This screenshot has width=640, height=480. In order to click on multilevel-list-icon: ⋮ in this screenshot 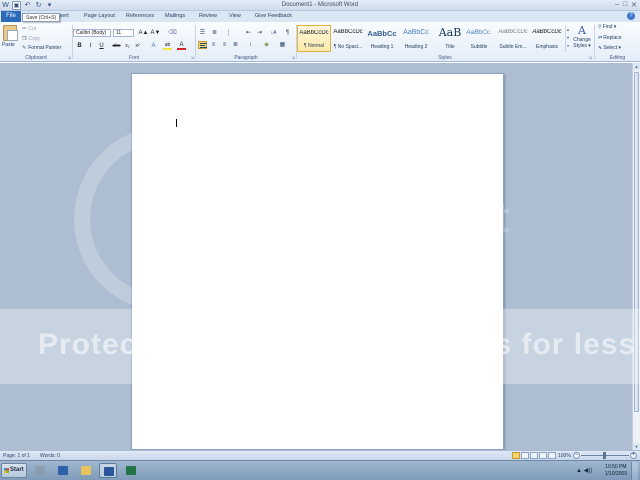, I will do `click(228, 33)`.